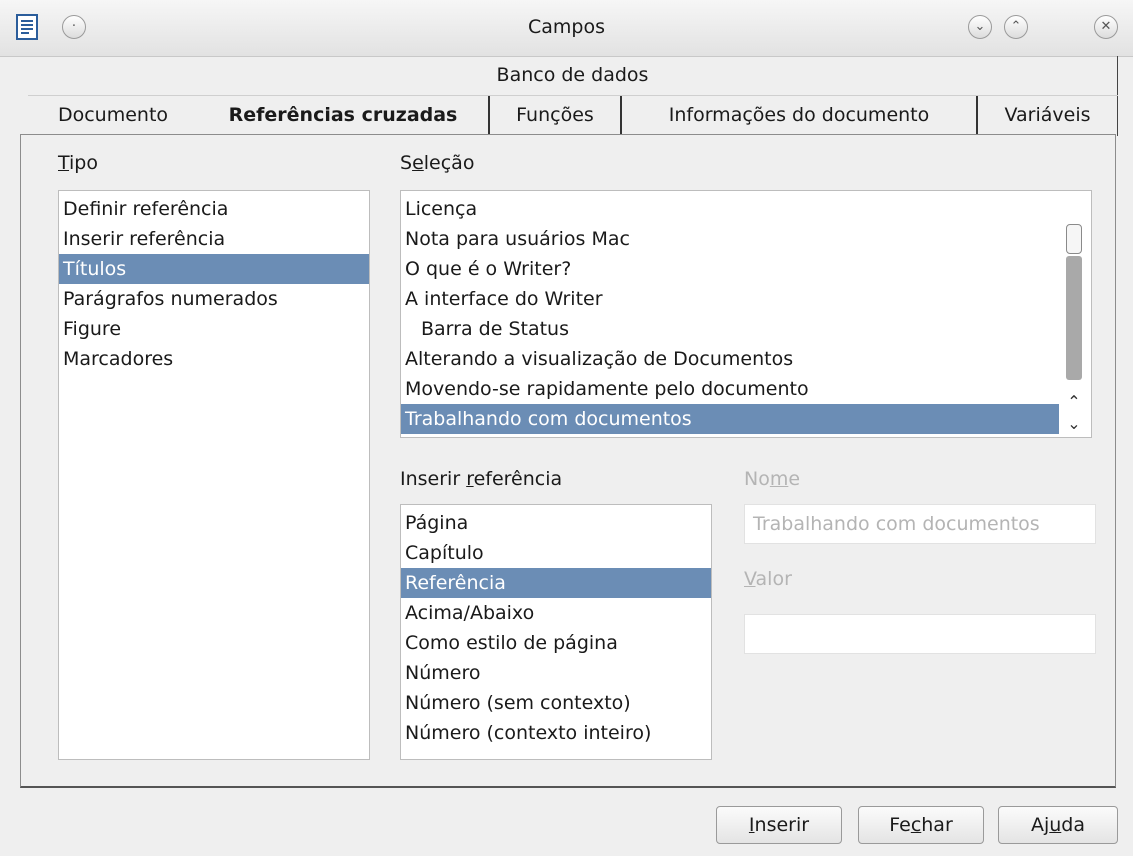  I want to click on list-item: Capítulo, so click(556, 553).